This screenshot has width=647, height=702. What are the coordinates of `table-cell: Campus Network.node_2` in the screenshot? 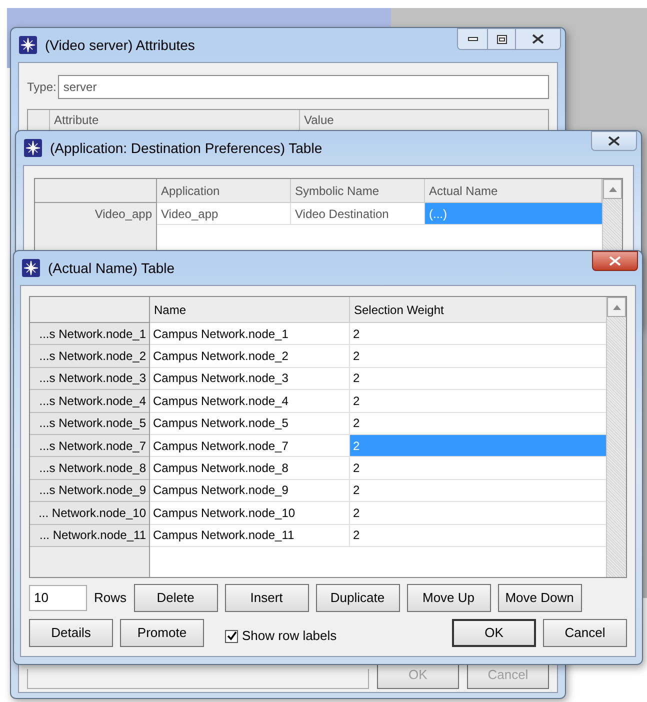 It's located at (250, 356).